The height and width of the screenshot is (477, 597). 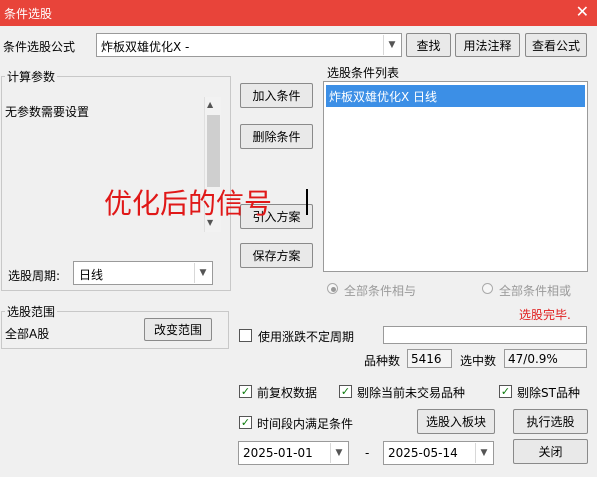 I want to click on fq-checkbox: ✓, so click(x=245, y=391).